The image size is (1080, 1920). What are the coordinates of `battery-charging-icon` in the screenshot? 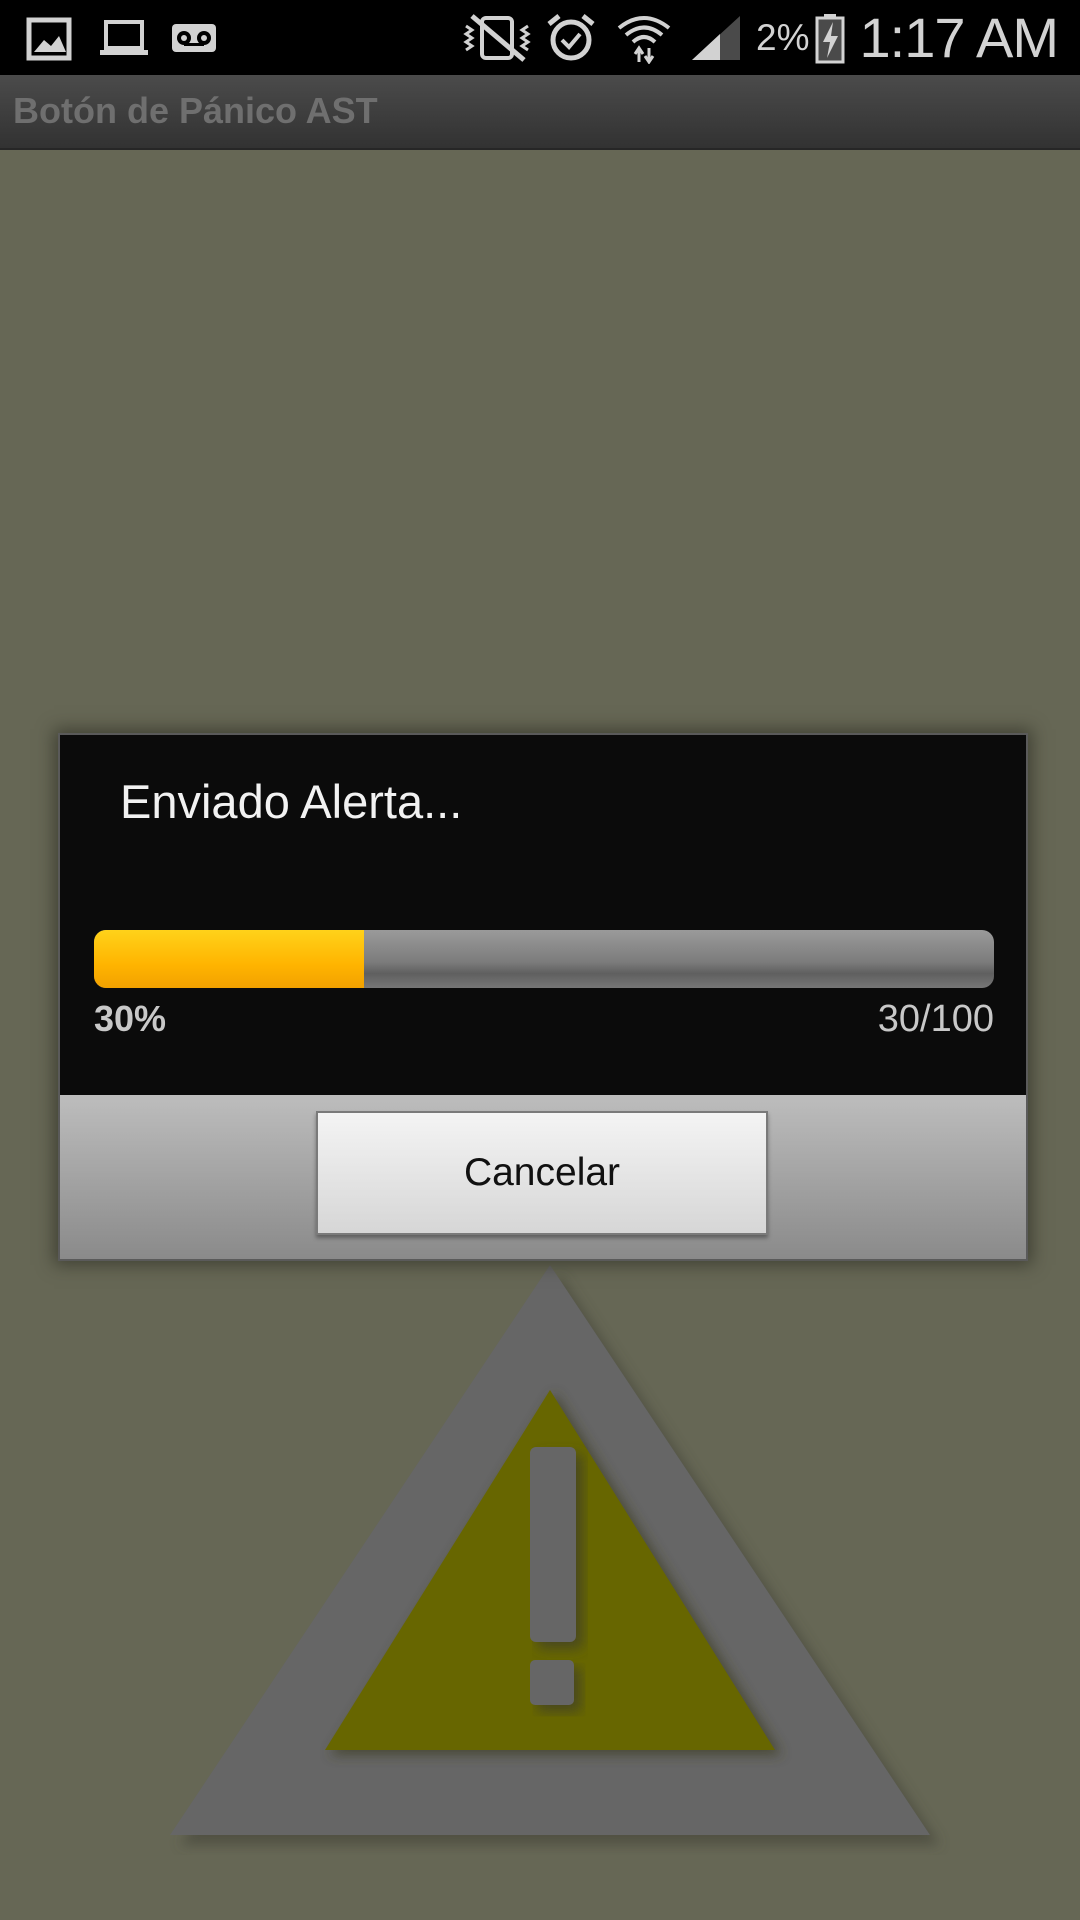 It's located at (830, 39).